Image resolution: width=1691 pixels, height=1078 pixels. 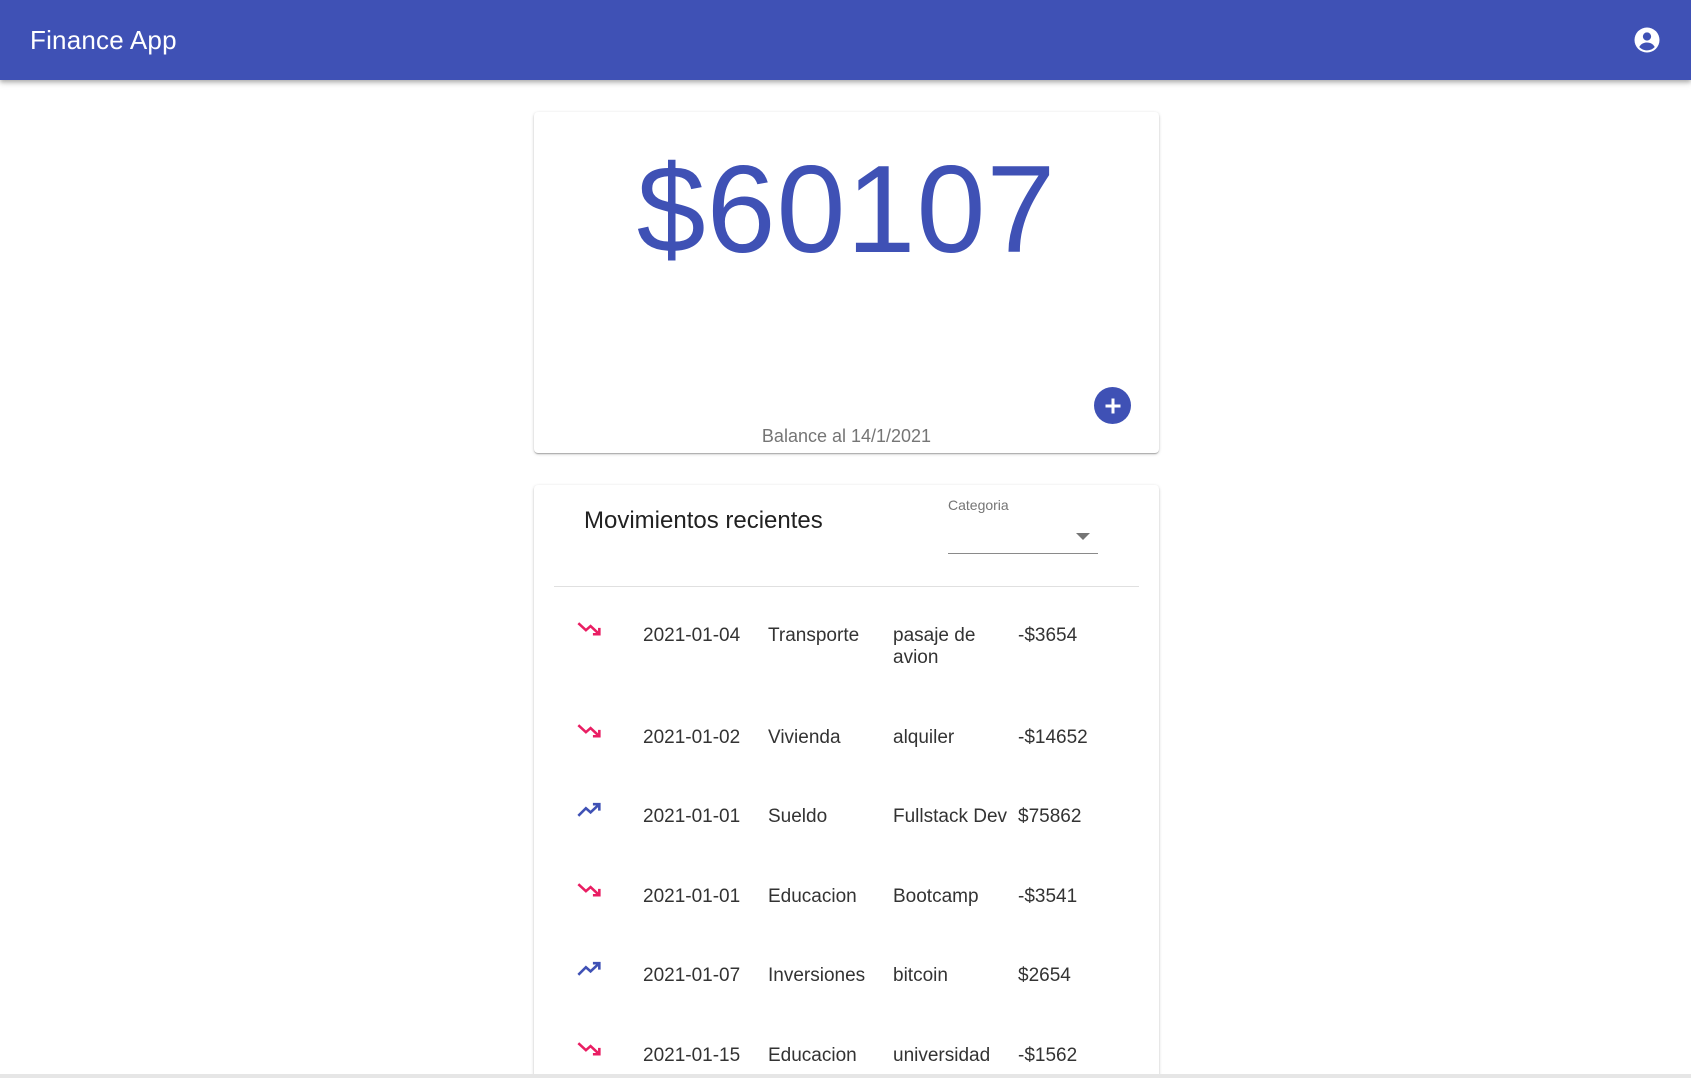 I want to click on movement-date: 2021-01-04, so click(x=692, y=635).